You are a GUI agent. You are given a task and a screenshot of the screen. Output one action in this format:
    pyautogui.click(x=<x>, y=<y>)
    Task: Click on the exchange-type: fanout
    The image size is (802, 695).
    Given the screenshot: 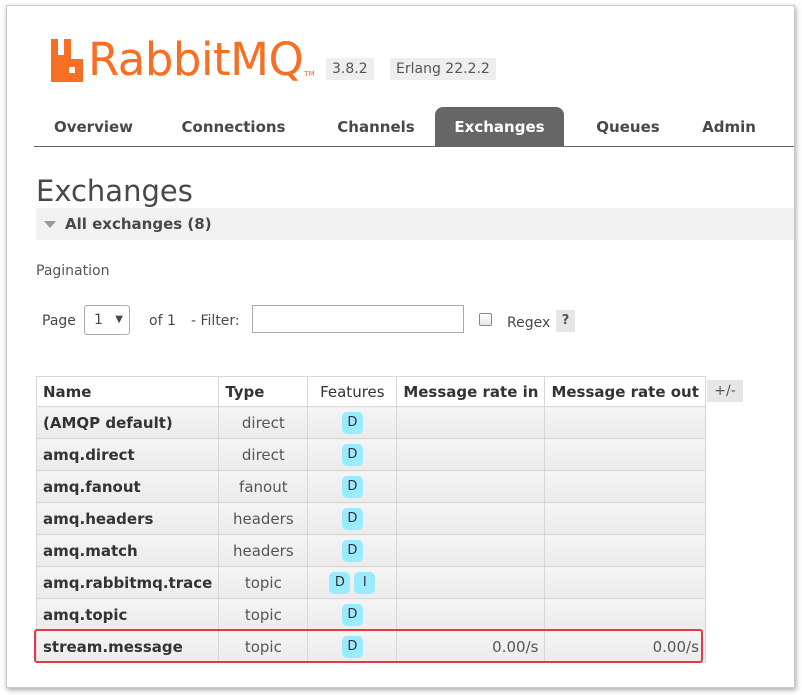 What is the action you would take?
    pyautogui.click(x=263, y=486)
    